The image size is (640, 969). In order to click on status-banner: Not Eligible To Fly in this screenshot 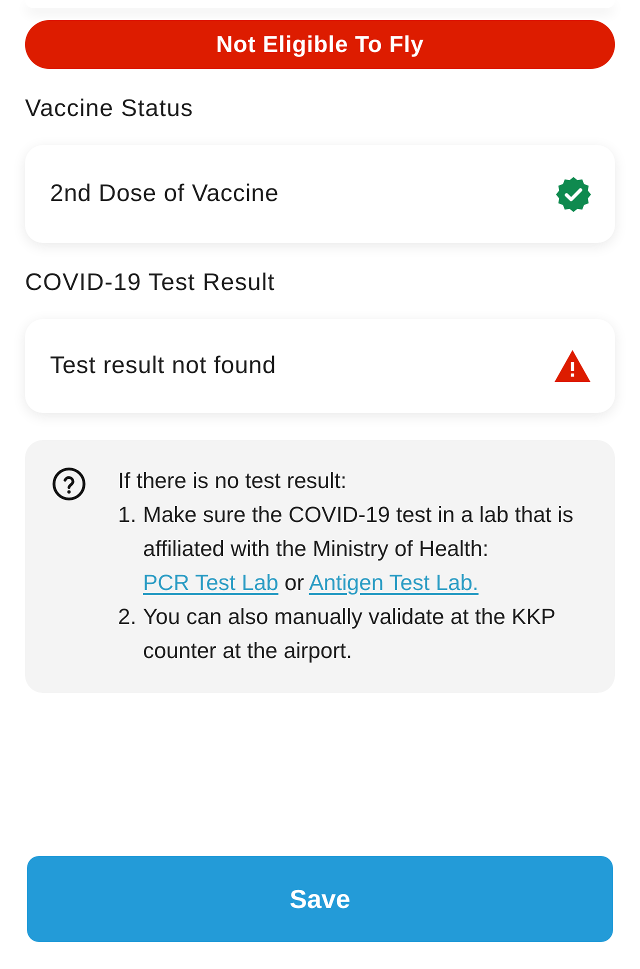, I will do `click(320, 44)`.